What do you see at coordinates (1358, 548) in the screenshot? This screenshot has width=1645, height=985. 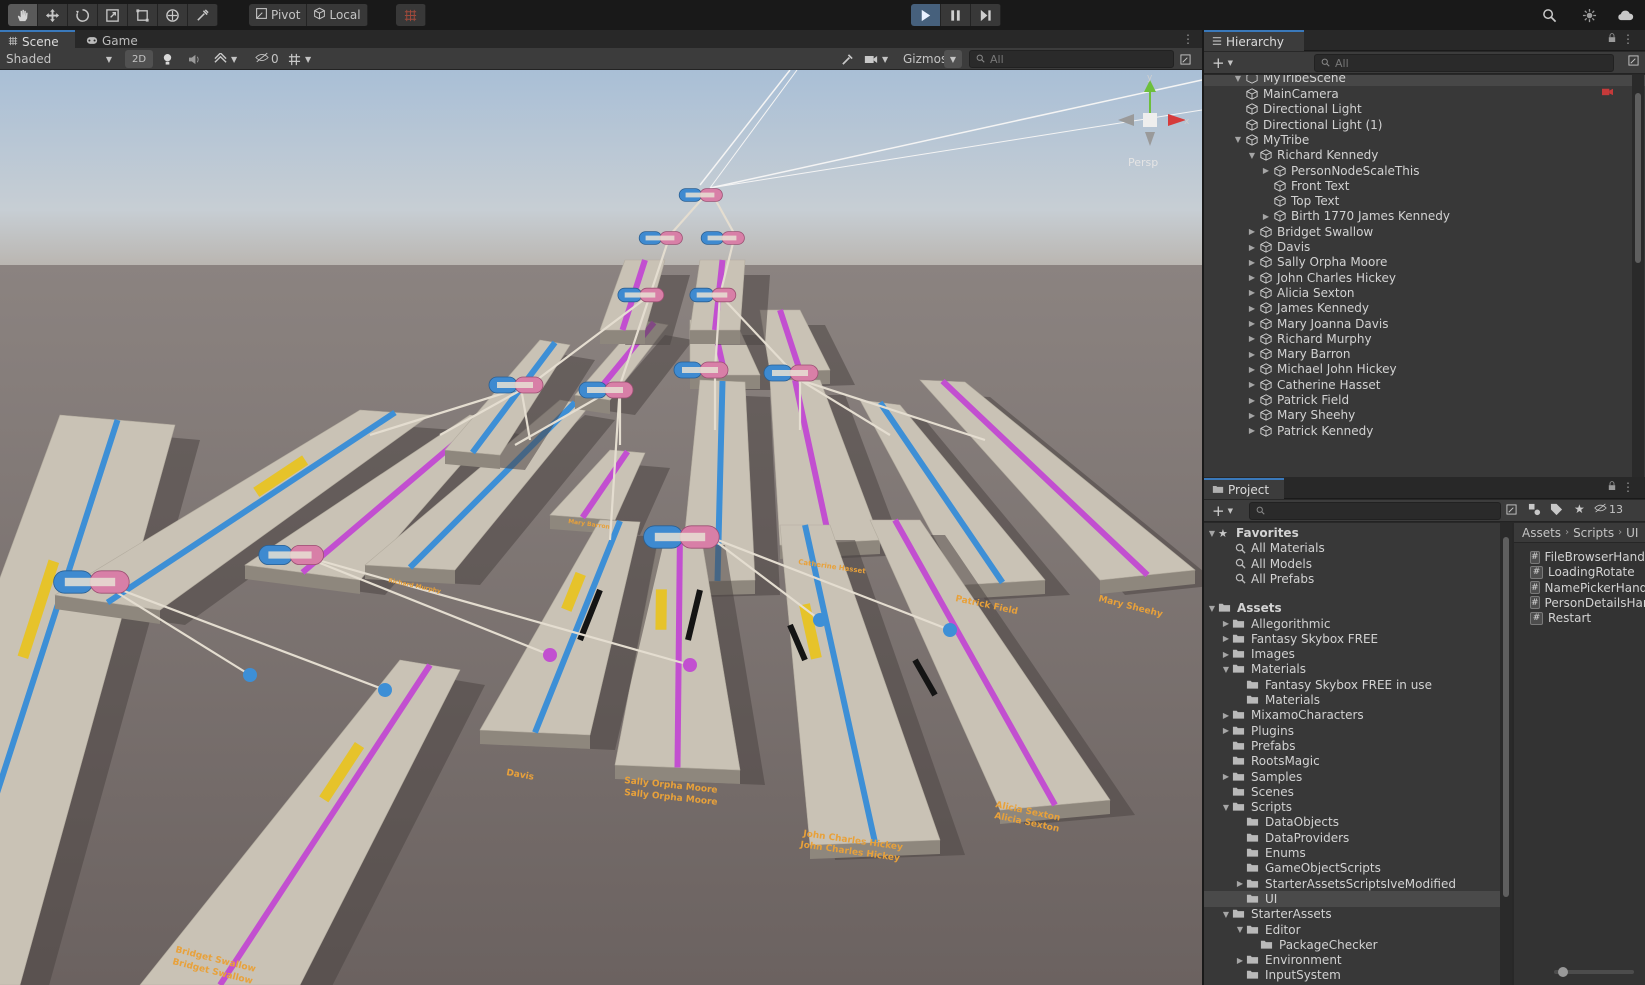 I see `favorite-item: All Materials` at bounding box center [1358, 548].